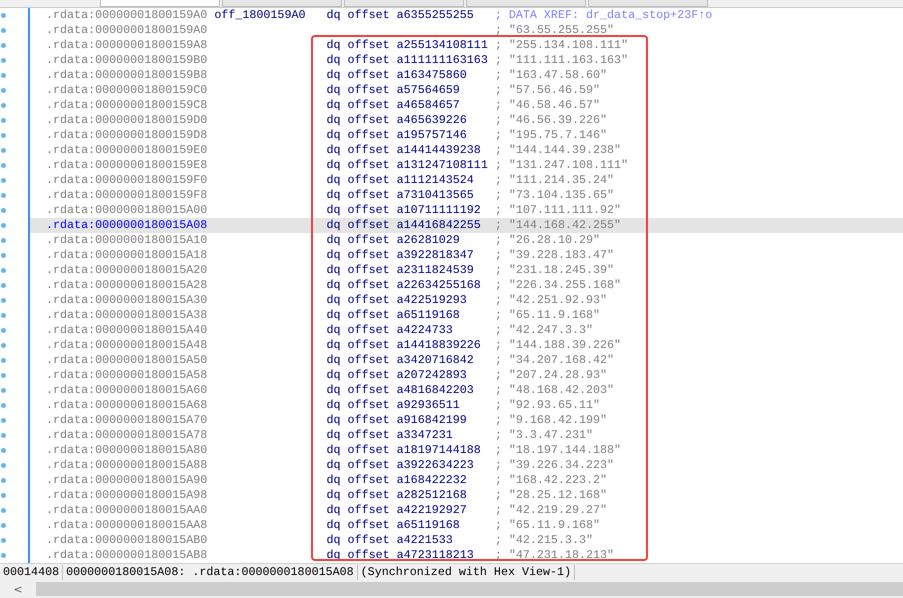 The height and width of the screenshot is (598, 903). Describe the element at coordinates (466, 135) in the screenshot. I see `listing-line: .rdata:00000001800159D8 dq offset a195757146 ; "195.75.7.146"` at that location.